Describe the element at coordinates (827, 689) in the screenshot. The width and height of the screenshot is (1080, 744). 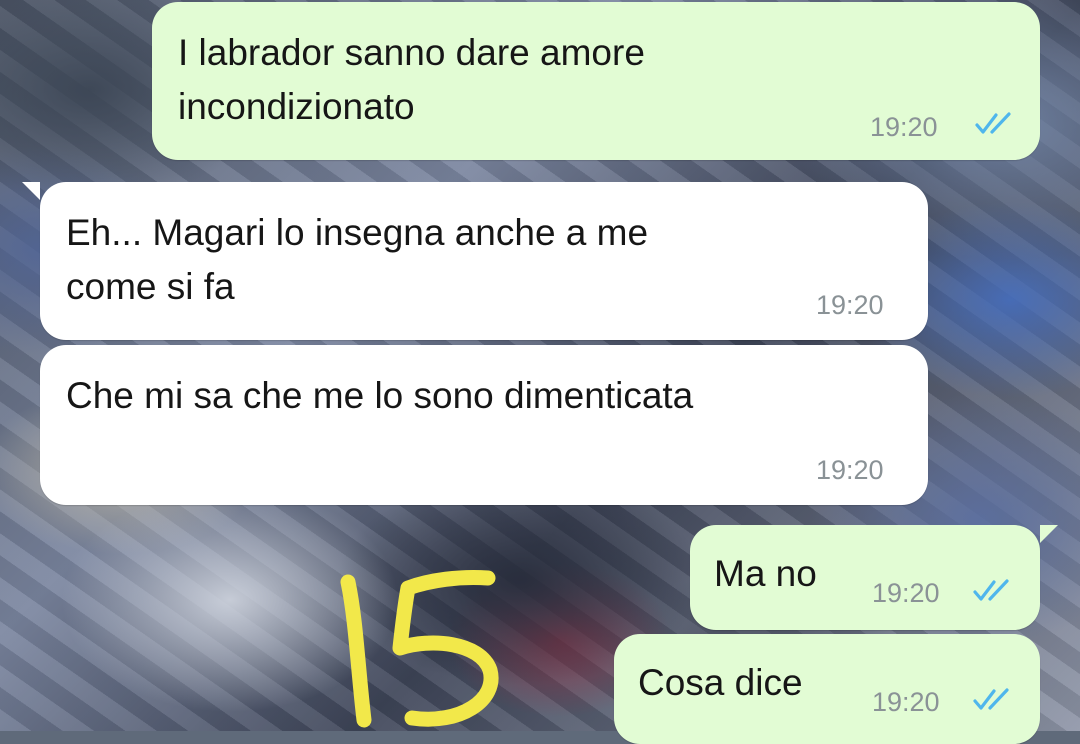
I see `message-bubble-outgoing: Cosa dice 19:20` at that location.